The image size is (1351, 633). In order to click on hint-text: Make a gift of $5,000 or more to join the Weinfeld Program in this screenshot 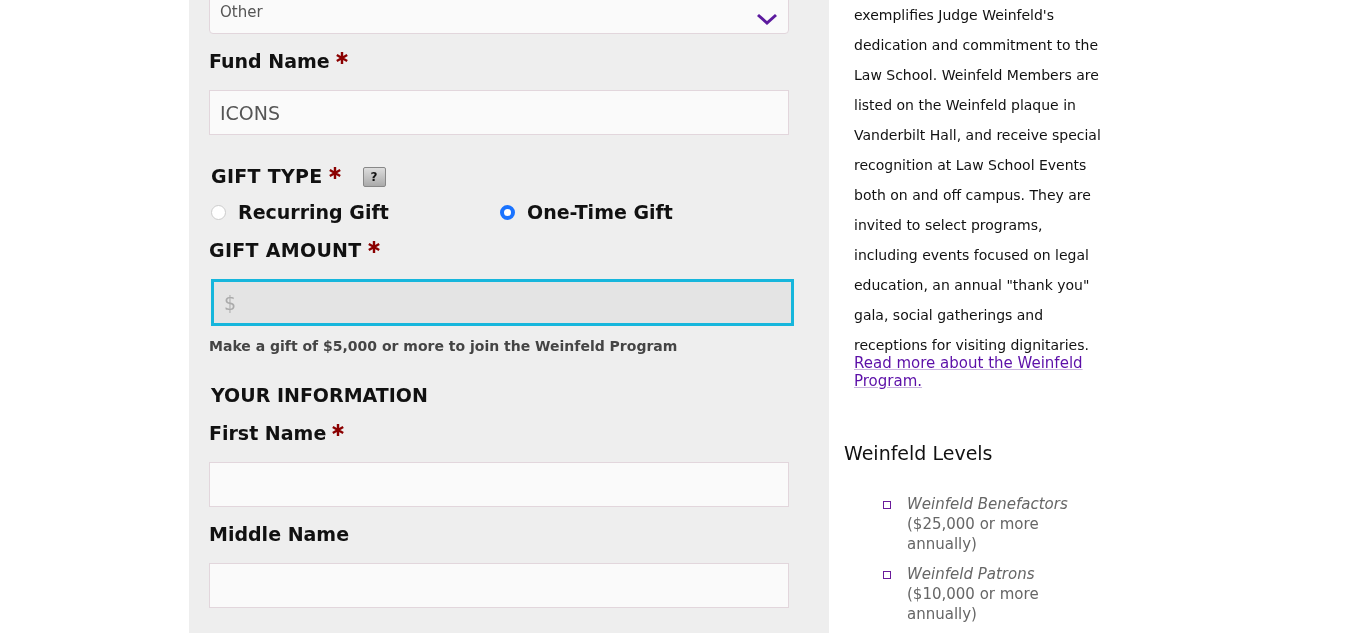, I will do `click(444, 346)`.